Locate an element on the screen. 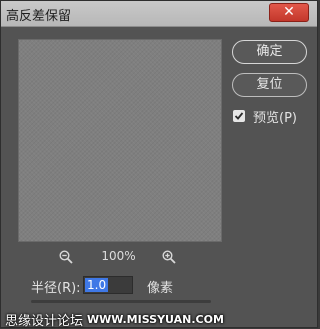  ok-button: 确定 is located at coordinates (269, 52).